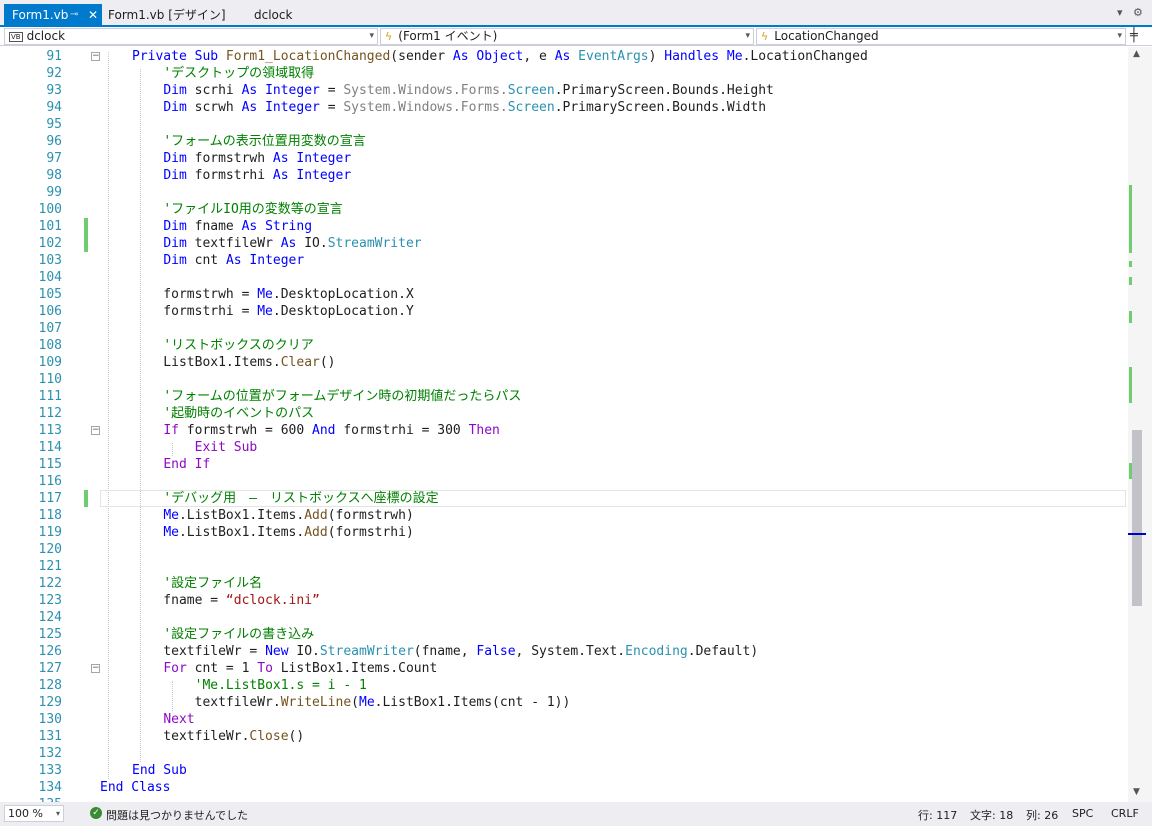 This screenshot has width=1152, height=826. I want to click on code-line: 119 Me.ListBox1.Items.Add(formstrhi), so click(564, 532).